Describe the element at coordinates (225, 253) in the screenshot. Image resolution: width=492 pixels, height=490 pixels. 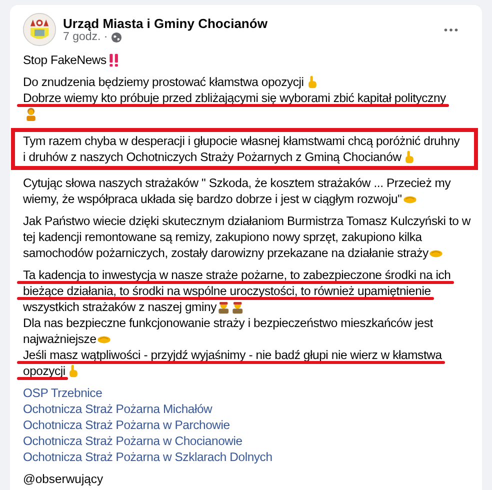
I see `text-line: samochodów pożarniczych, zostały darowizny przekazane na działanie straży` at that location.